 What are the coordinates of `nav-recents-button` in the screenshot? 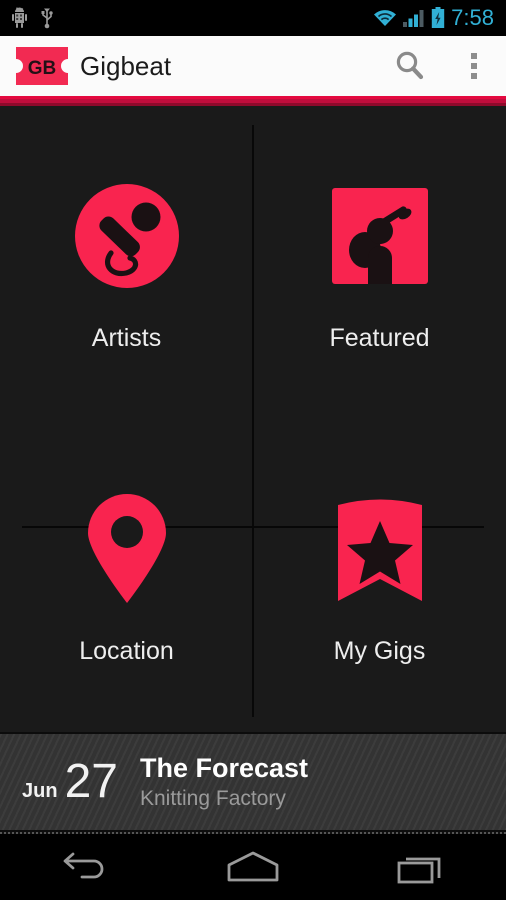 It's located at (422, 867).